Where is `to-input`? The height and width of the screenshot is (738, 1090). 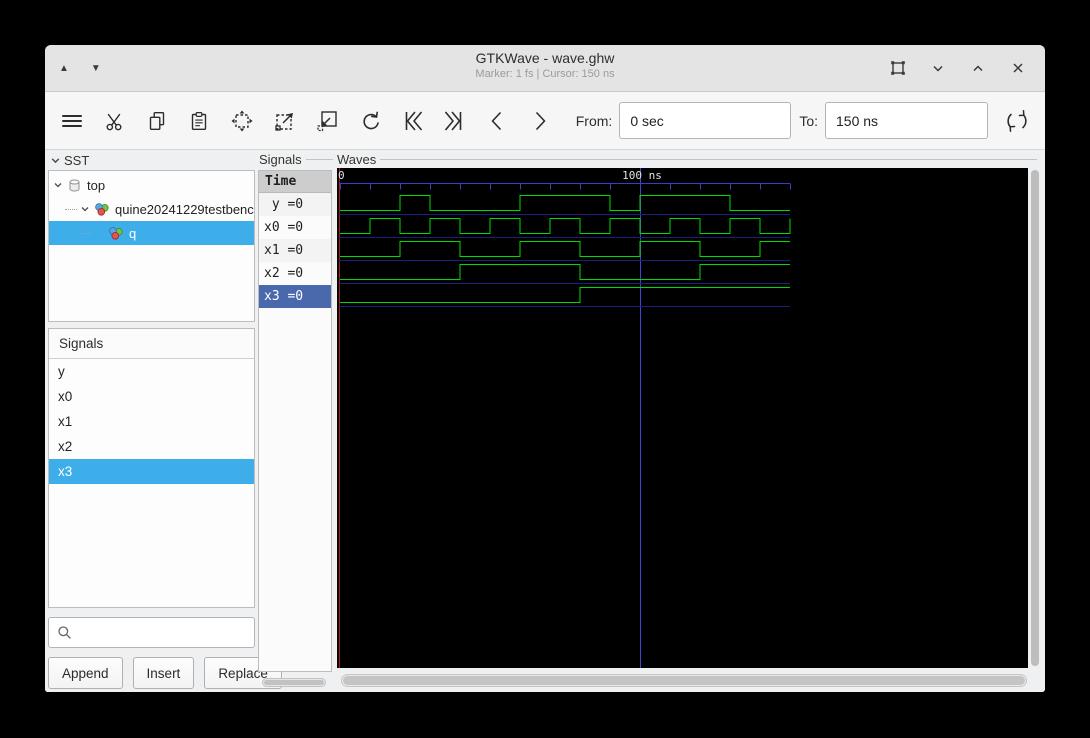 to-input is located at coordinates (906, 120).